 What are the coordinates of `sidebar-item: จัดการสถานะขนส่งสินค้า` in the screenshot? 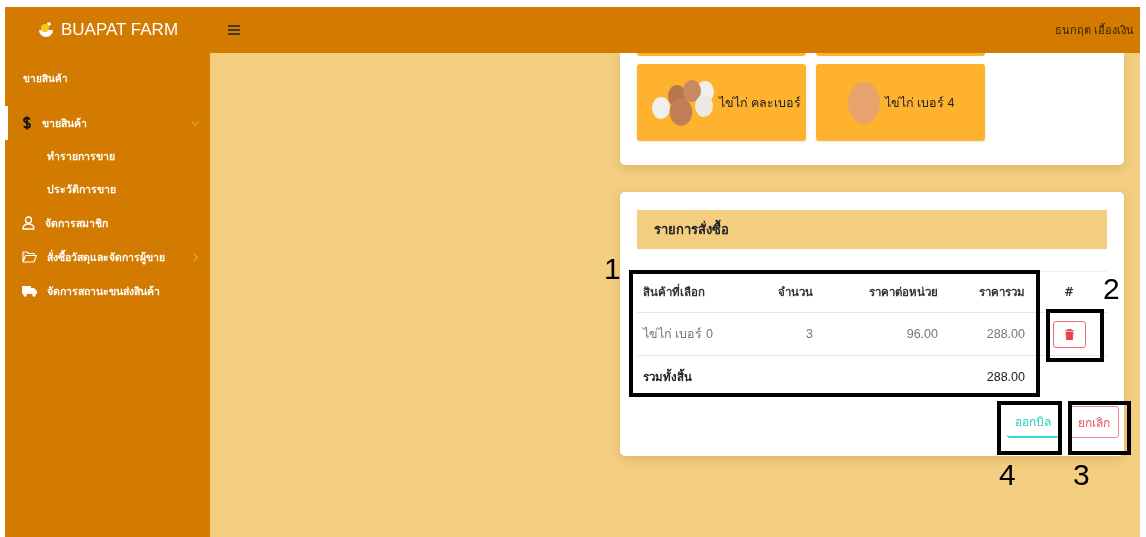 It's located at (107, 291).